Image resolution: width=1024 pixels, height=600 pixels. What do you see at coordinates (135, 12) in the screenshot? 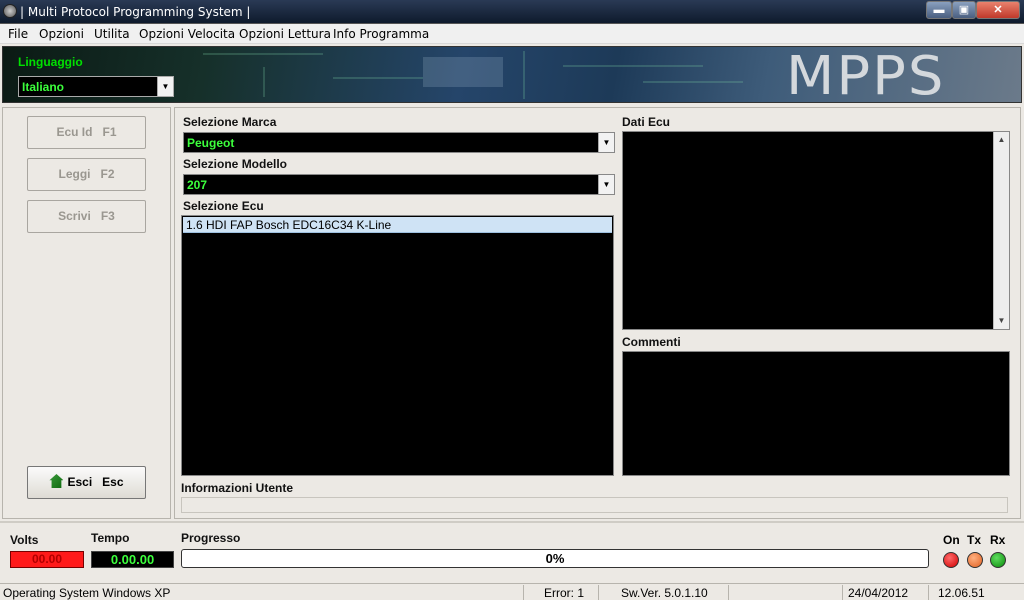
I see `window-title: | Multi Protocol Programming System |` at bounding box center [135, 12].